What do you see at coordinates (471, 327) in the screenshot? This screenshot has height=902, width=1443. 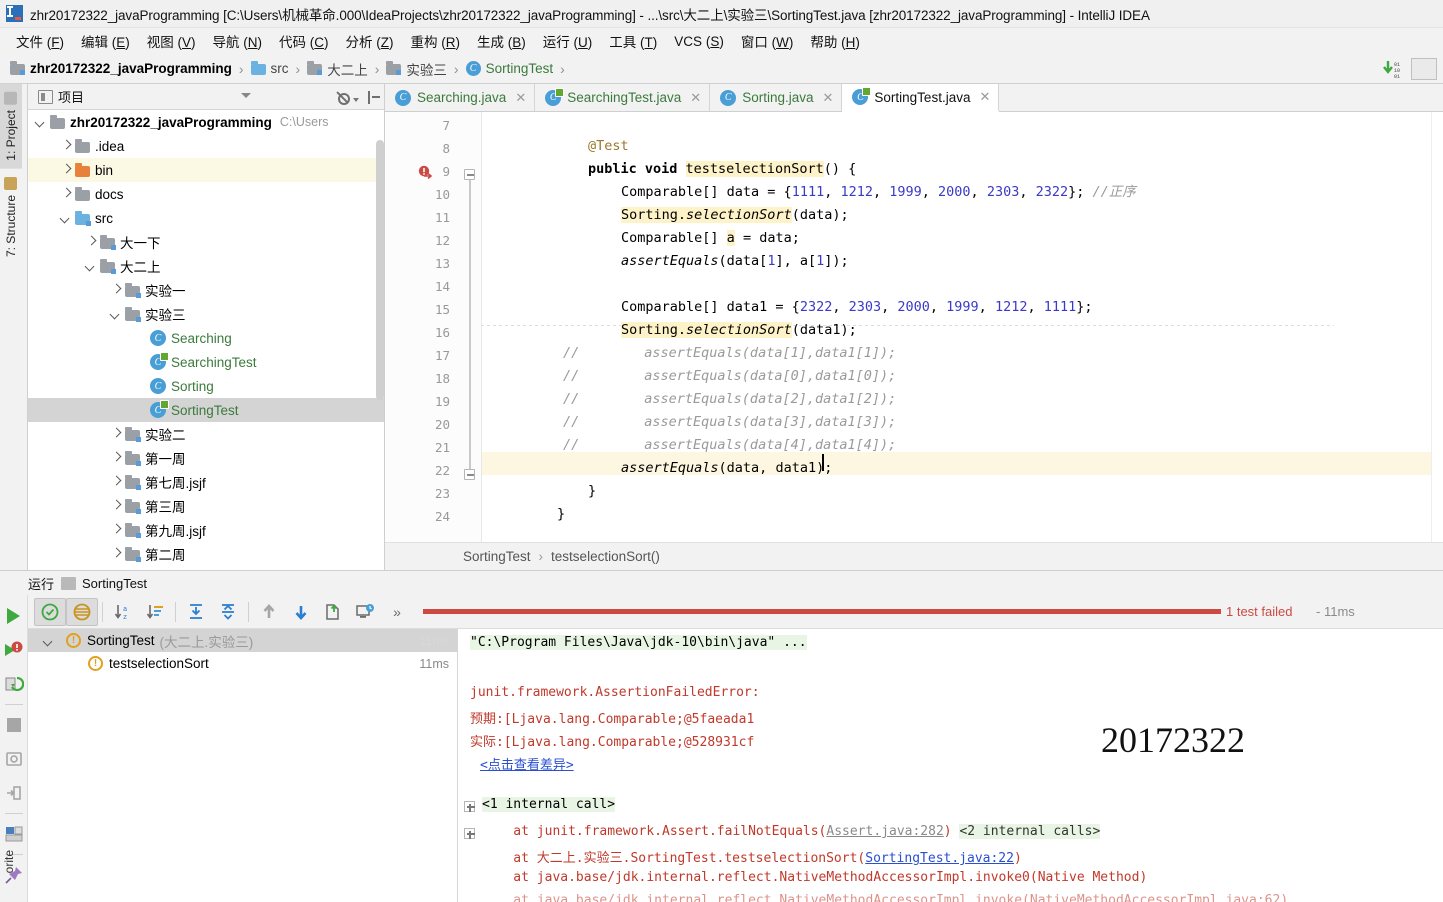 I see `editor-fold-column` at bounding box center [471, 327].